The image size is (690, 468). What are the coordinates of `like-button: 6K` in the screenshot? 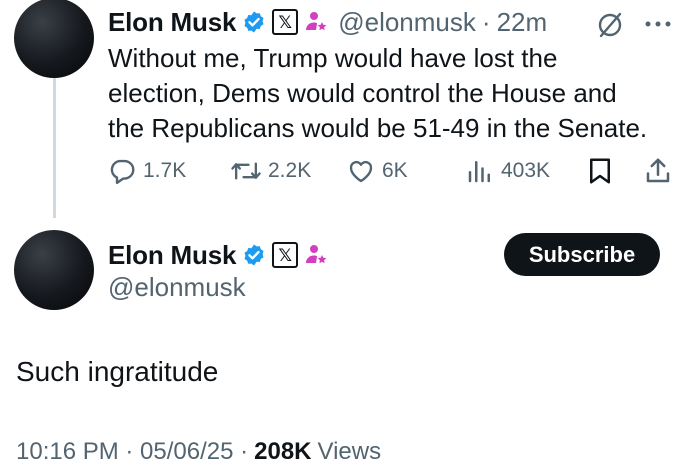 It's located at (377, 171).